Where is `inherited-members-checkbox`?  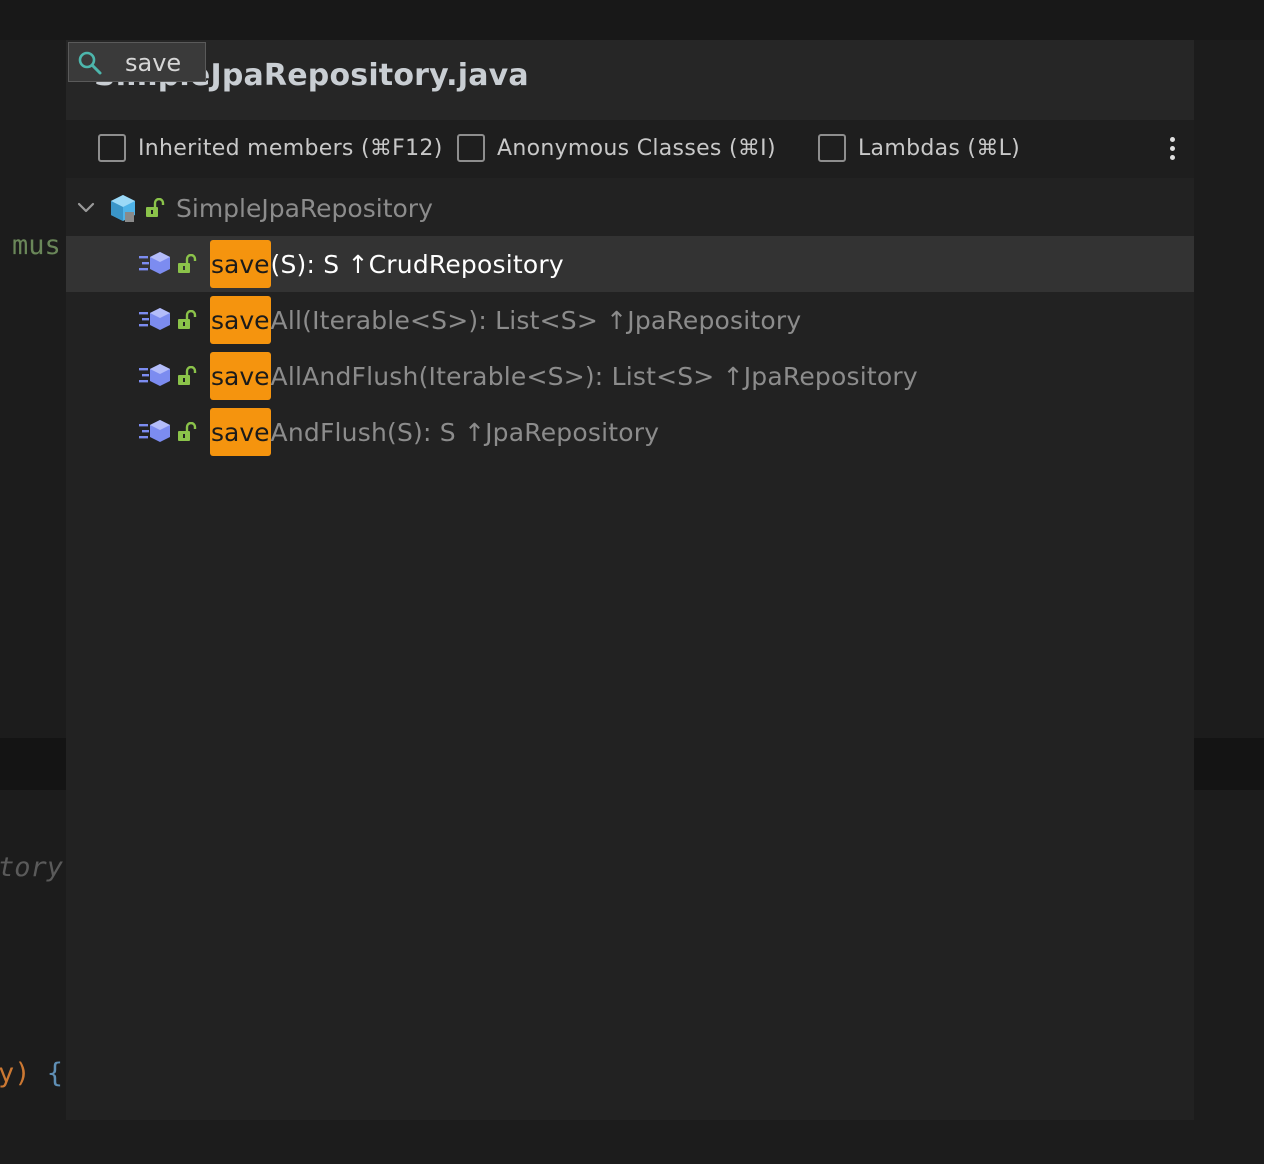 inherited-members-checkbox is located at coordinates (112, 148).